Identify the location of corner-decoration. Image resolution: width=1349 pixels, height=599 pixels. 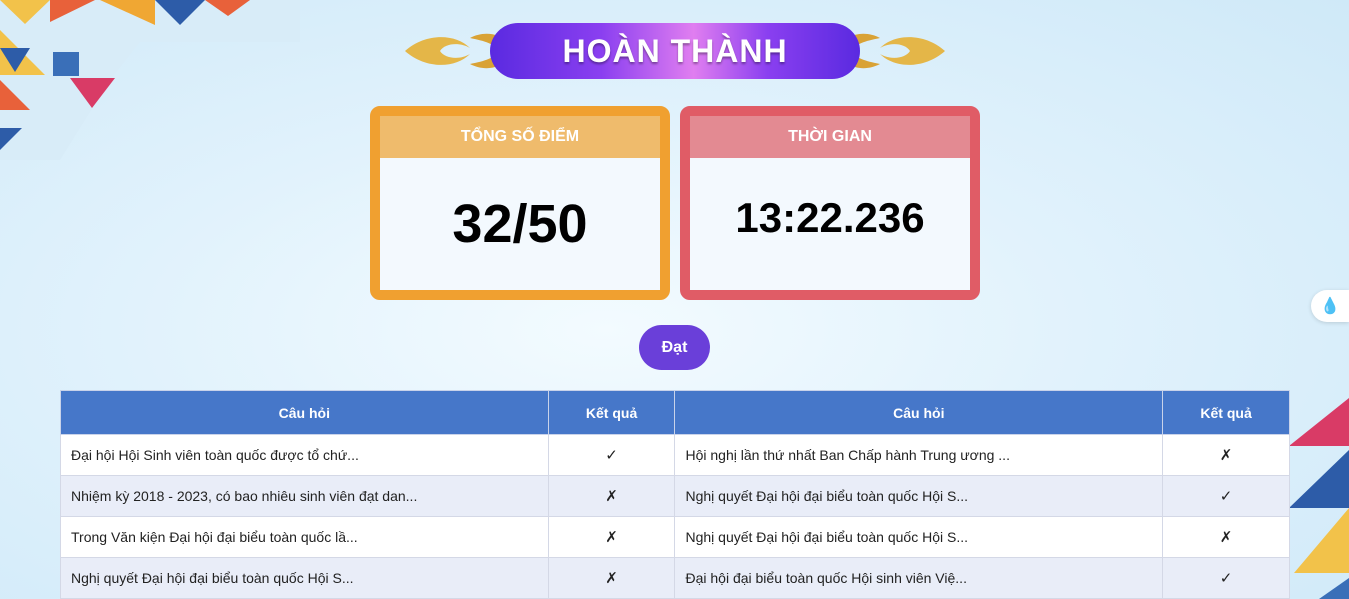
(150, 80).